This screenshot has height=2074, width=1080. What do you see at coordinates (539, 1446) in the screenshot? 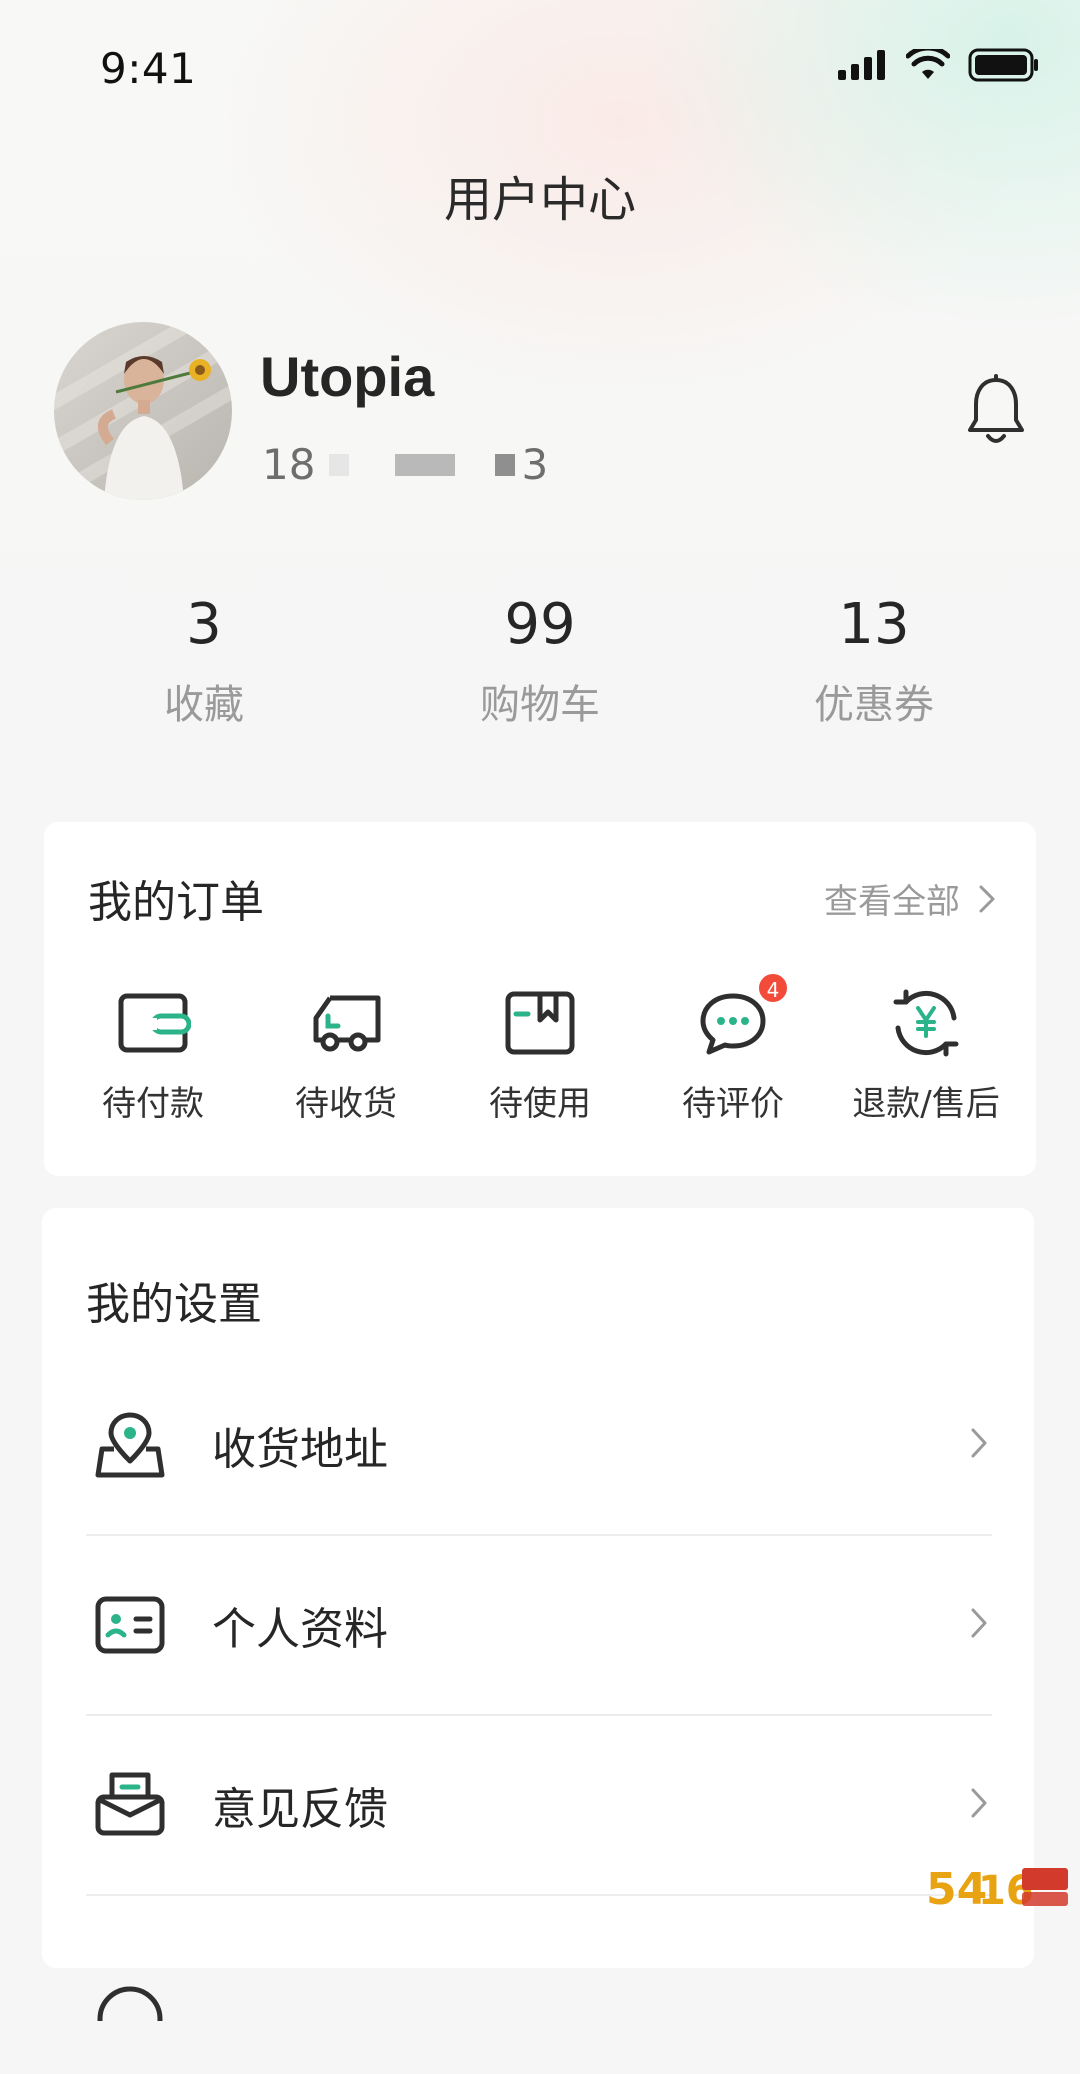
I see `settings-item-address: 收货地址` at bounding box center [539, 1446].